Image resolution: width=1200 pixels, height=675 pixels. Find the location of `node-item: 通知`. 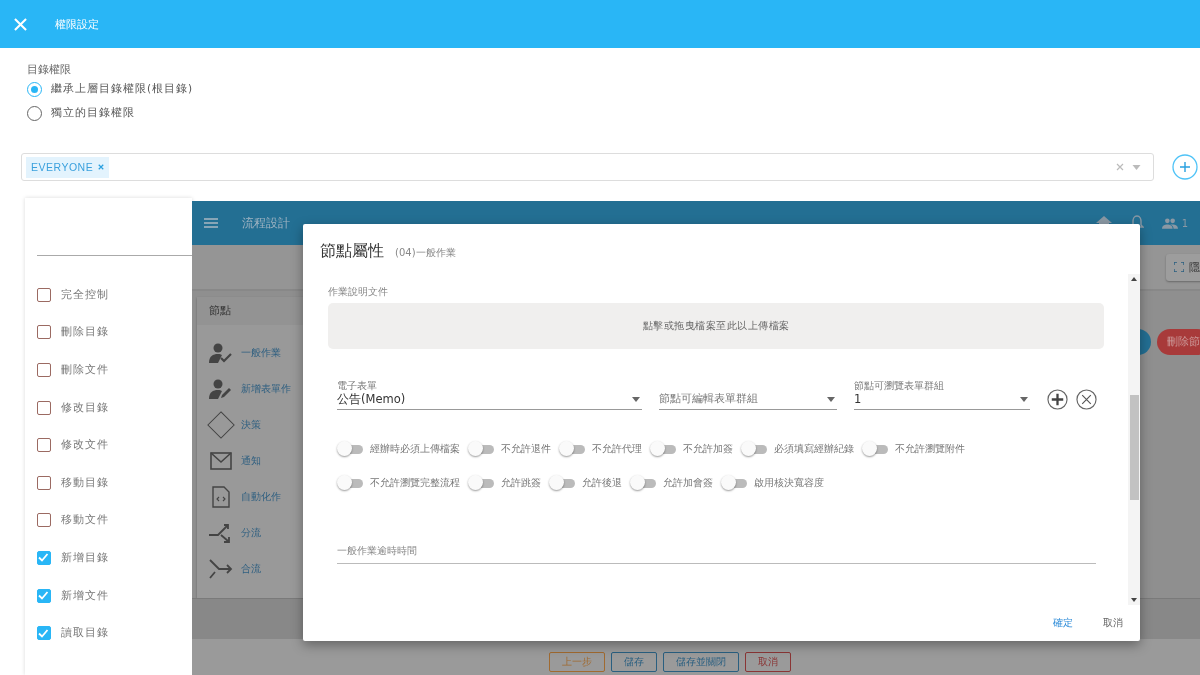

node-item: 通知 is located at coordinates (251, 461).